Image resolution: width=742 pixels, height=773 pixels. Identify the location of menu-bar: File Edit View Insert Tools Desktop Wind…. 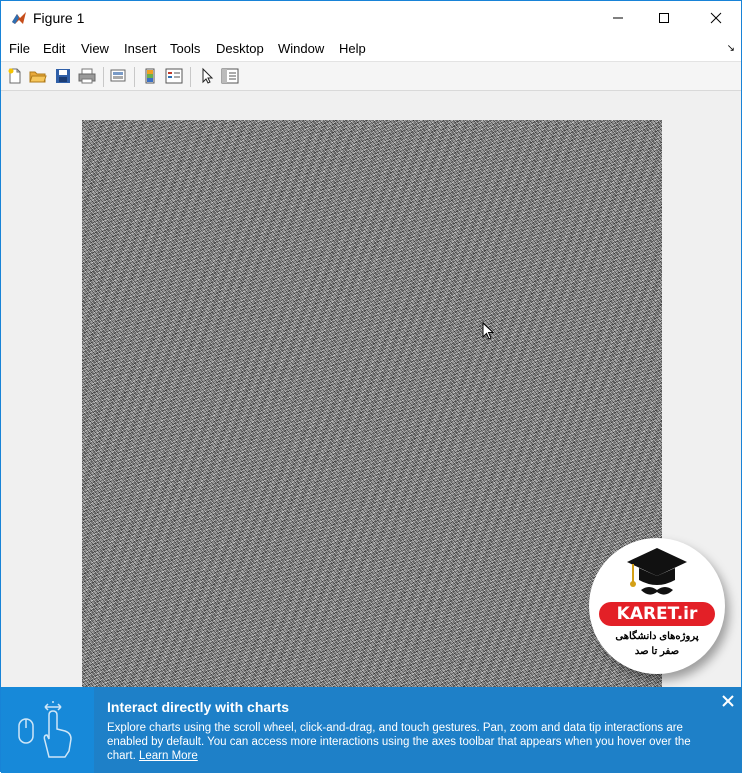
(371, 48).